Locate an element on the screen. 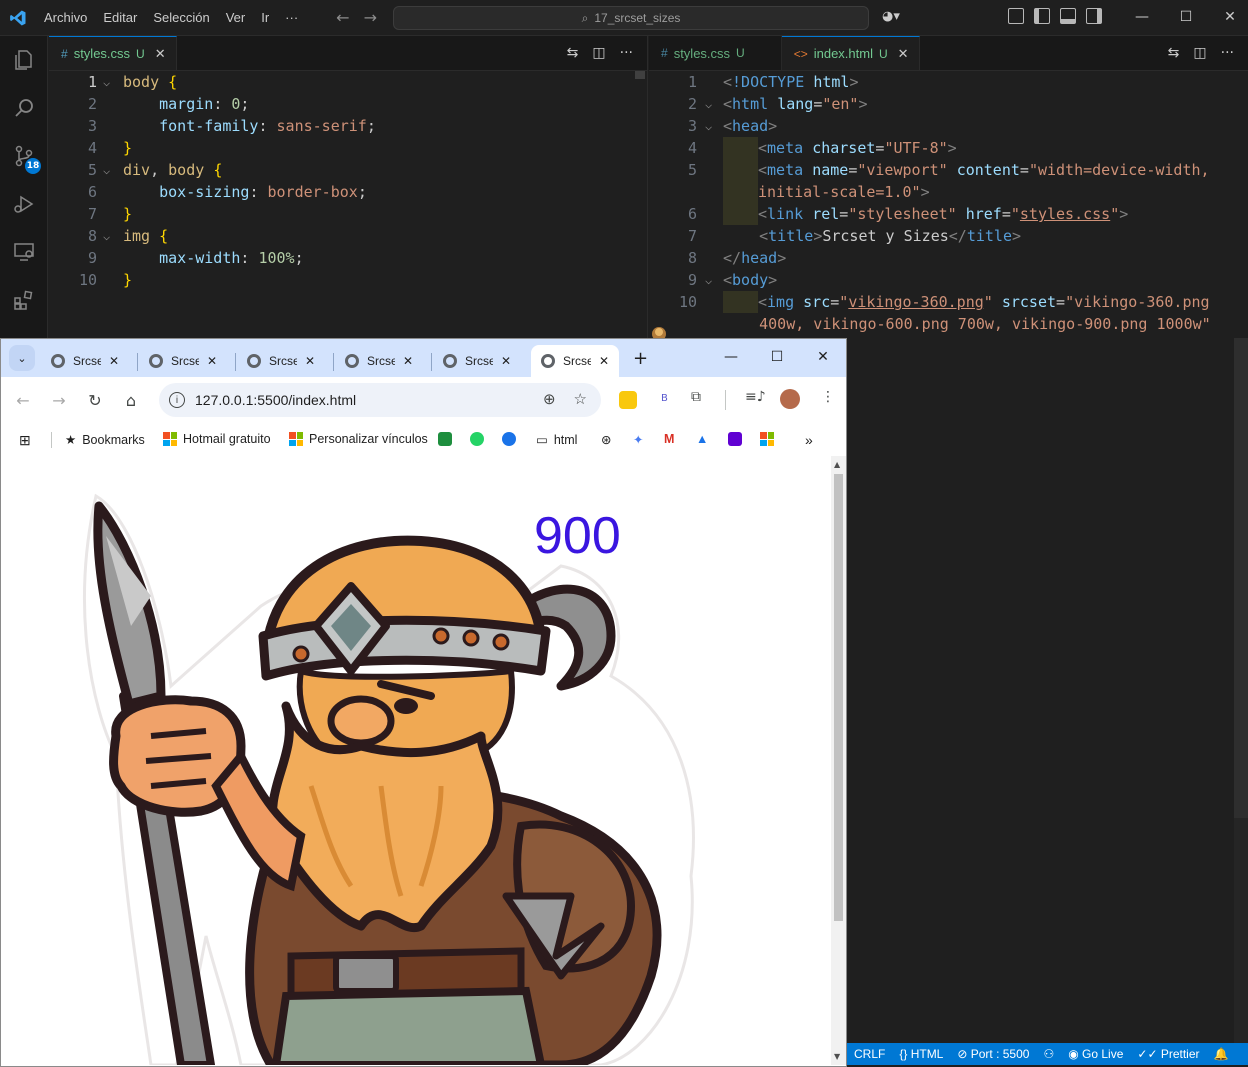 The height and width of the screenshot is (1067, 1248). menu-ir: Ir is located at coordinates (265, 17).